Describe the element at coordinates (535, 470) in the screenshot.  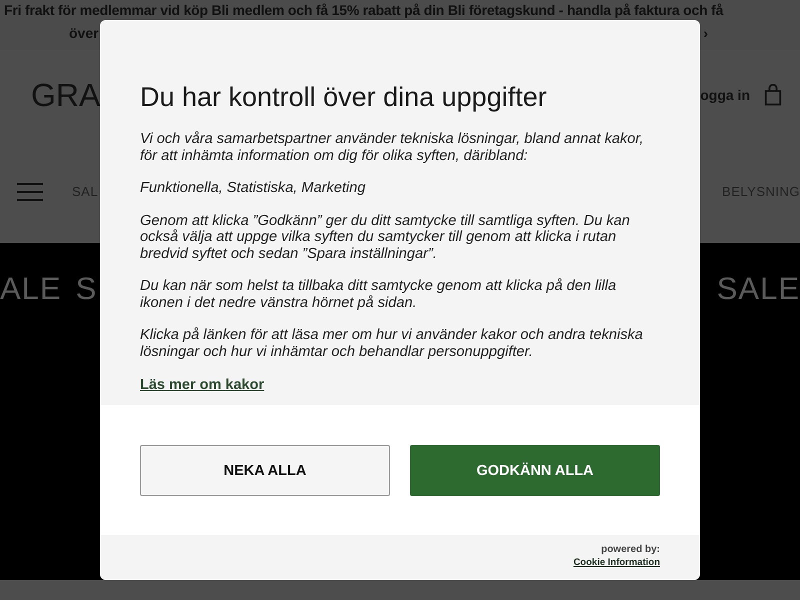
I see `accept-all-button: GODKÄNN ALLA` at that location.